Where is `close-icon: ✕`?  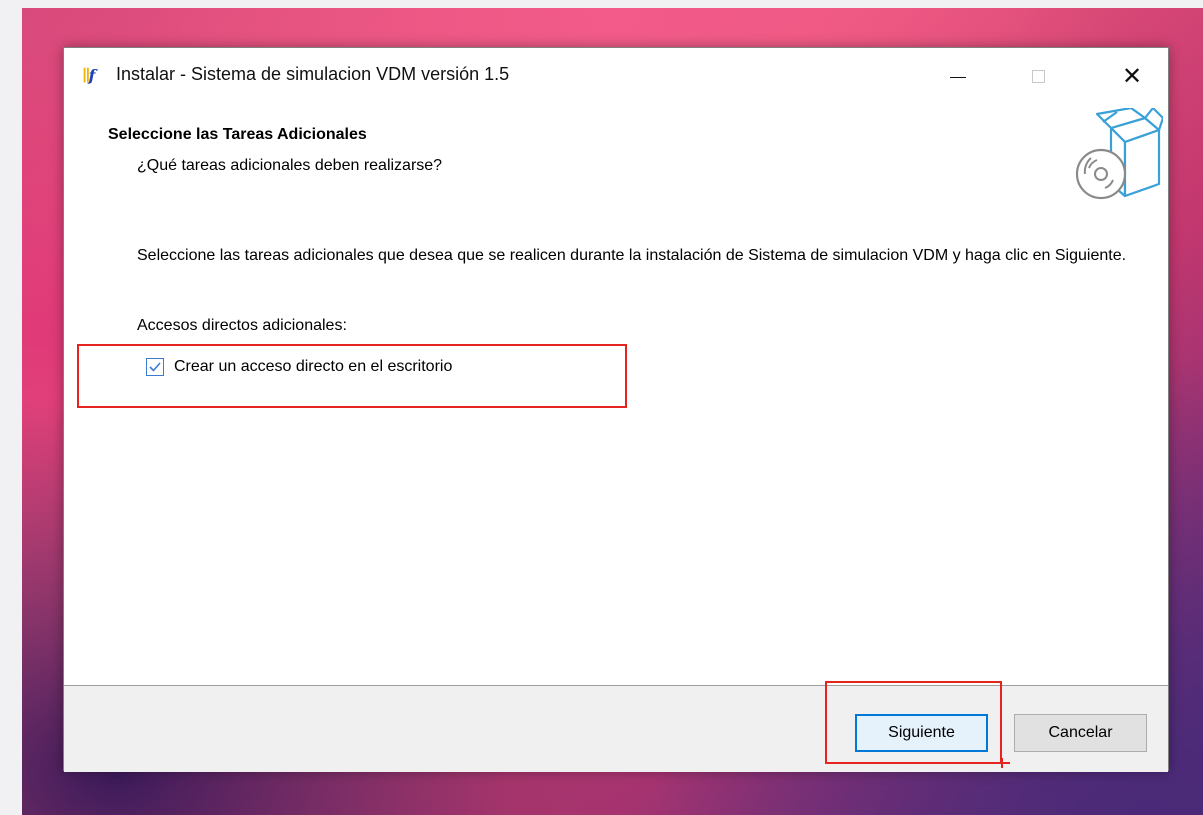
close-icon: ✕ is located at coordinates (1132, 76).